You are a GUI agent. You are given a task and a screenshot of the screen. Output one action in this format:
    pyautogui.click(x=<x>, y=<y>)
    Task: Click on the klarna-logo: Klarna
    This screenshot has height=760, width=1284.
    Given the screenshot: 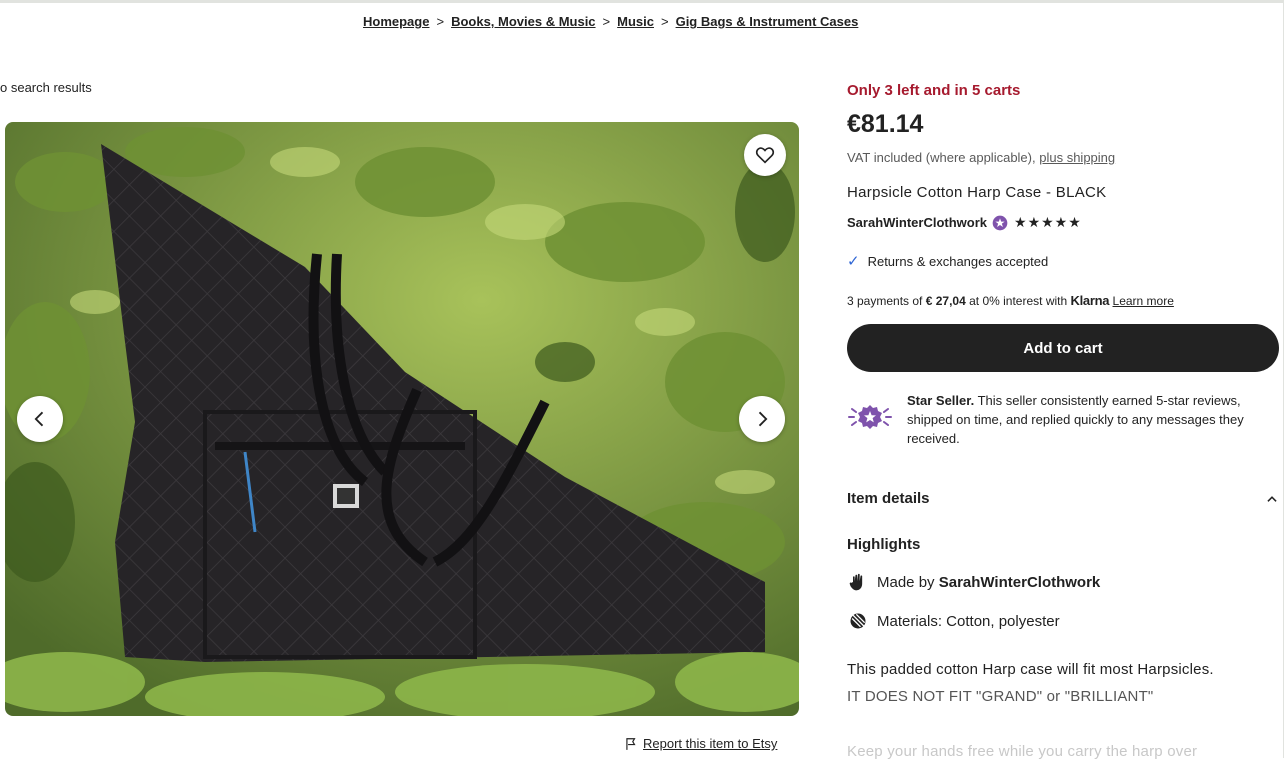 What is the action you would take?
    pyautogui.click(x=1090, y=300)
    